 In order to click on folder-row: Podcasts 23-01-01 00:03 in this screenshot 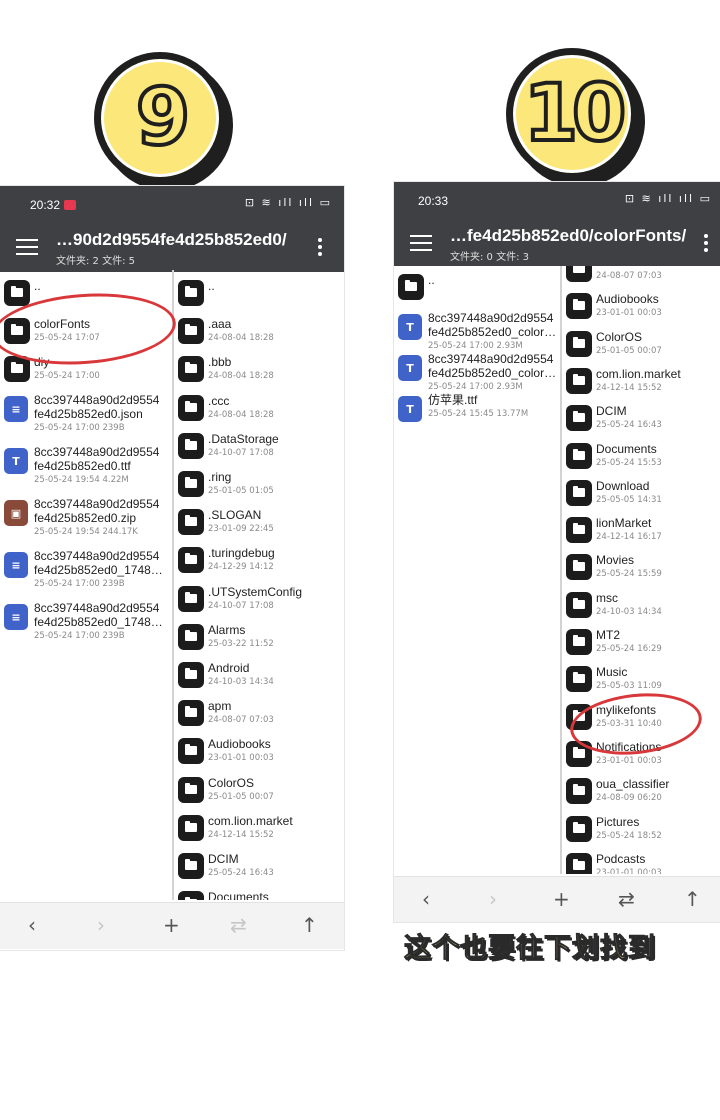, I will do `click(641, 861)`.